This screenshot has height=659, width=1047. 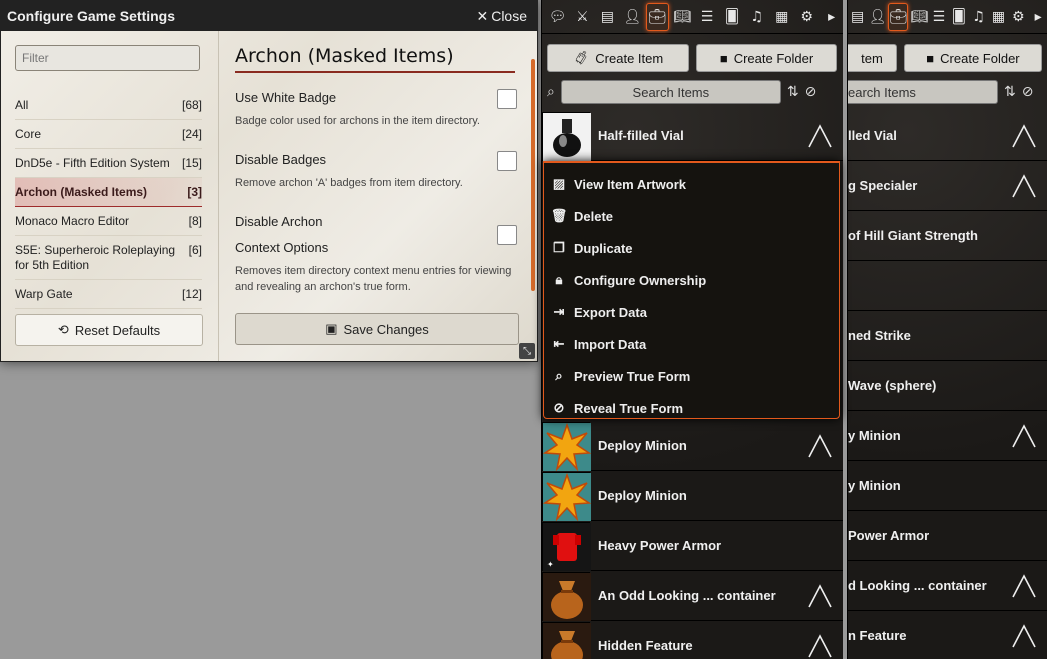 I want to click on close-button: ✕ Close, so click(x=501, y=16).